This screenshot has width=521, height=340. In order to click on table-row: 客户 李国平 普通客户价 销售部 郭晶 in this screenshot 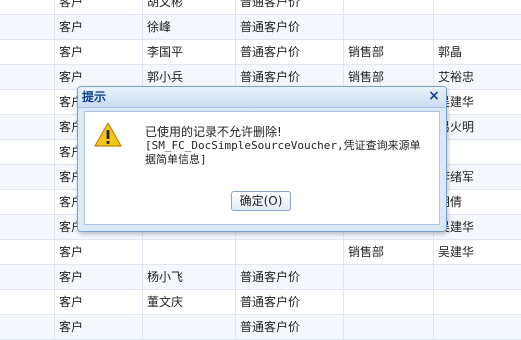, I will do `click(260, 52)`.